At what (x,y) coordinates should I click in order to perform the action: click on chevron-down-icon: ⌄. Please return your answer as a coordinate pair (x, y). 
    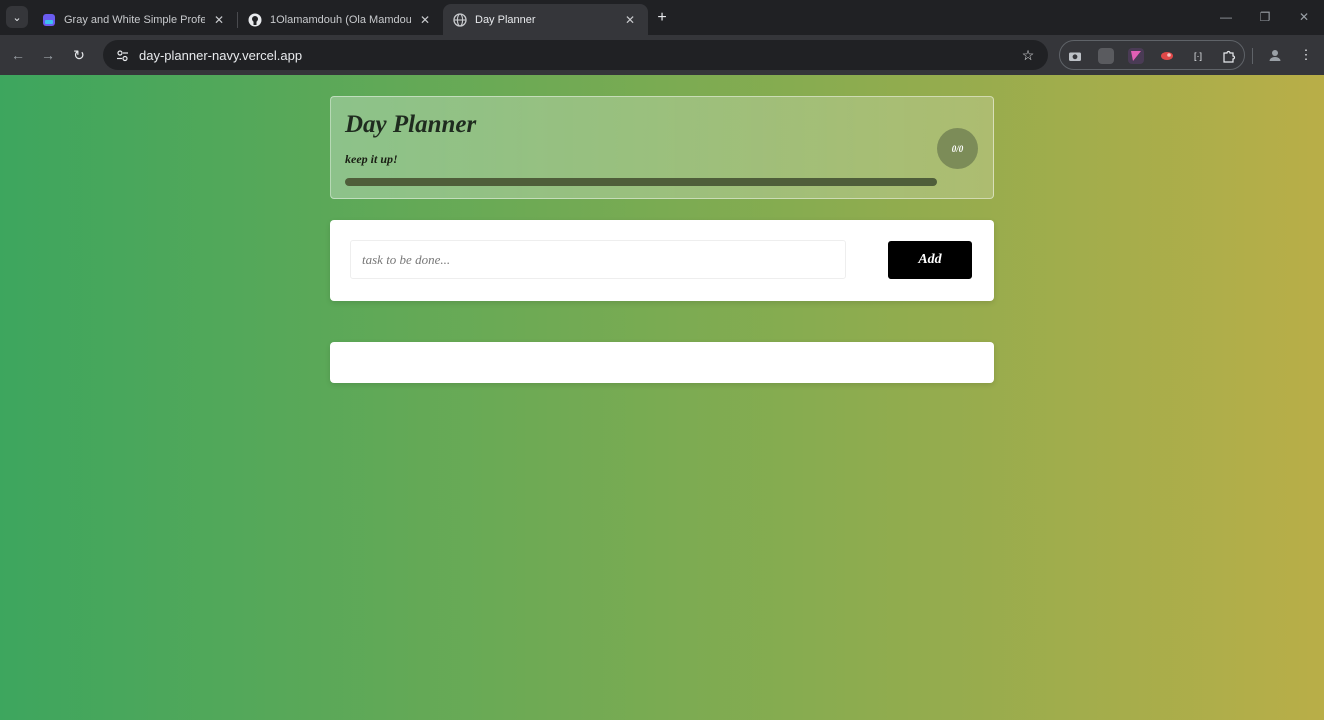
    Looking at the image, I should click on (17, 17).